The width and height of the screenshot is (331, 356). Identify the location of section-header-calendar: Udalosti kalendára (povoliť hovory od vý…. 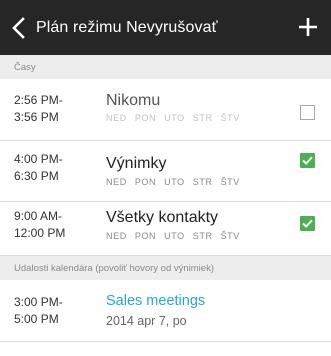
(165, 268).